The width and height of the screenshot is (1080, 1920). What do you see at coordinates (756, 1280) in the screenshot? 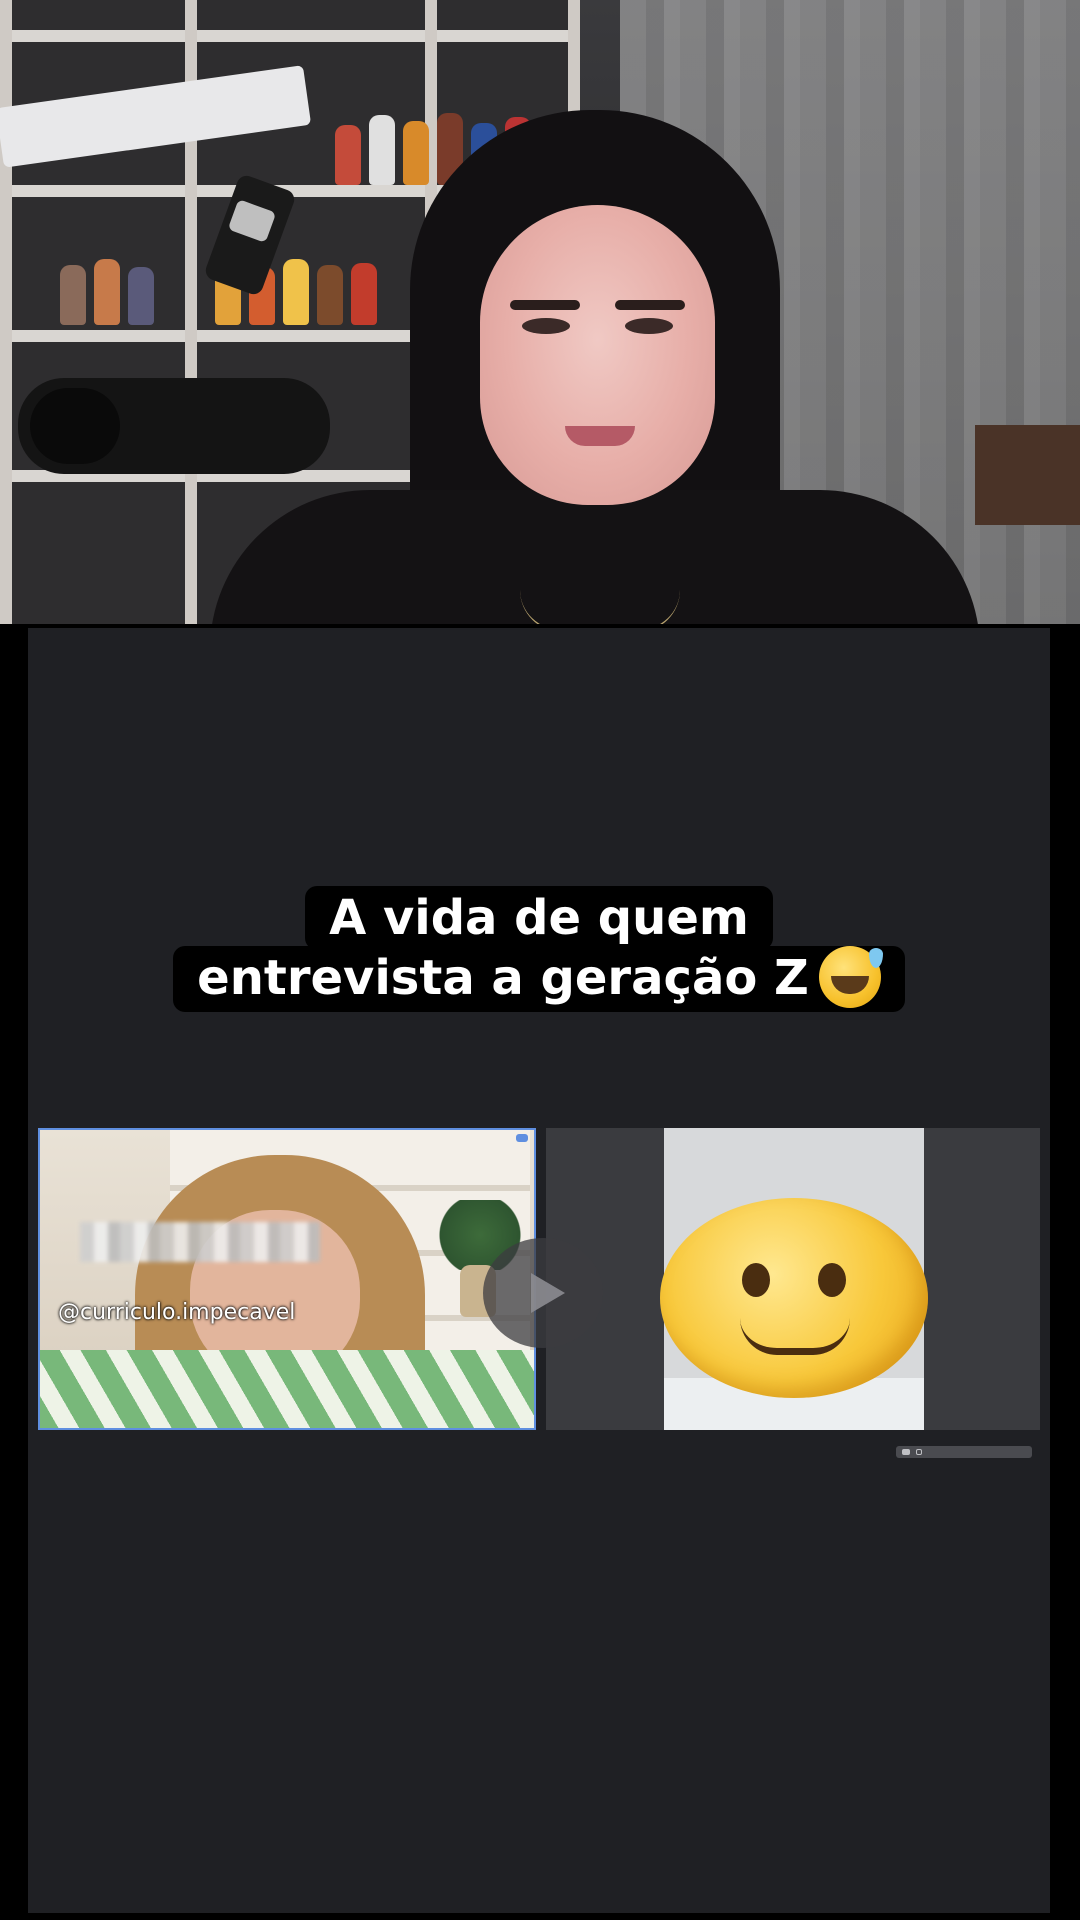
I see `emoji-eye-left` at bounding box center [756, 1280].